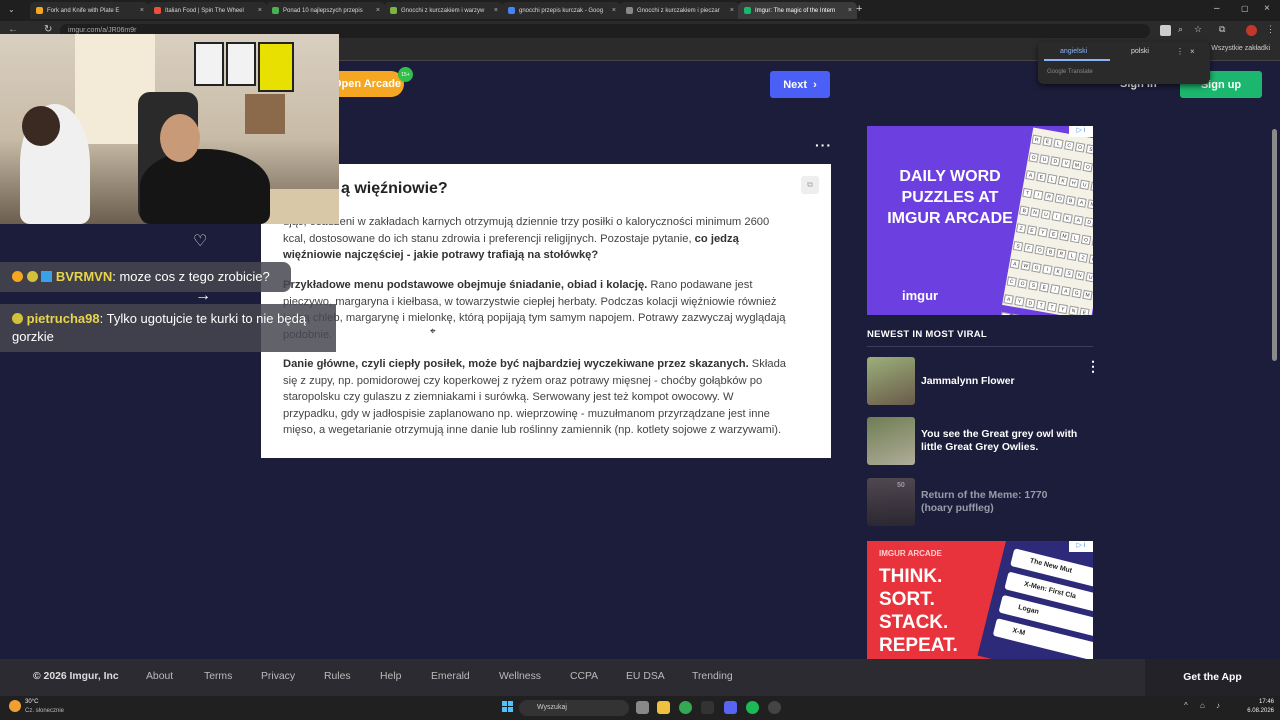 This screenshot has height=720, width=1280. Describe the element at coordinates (1022, 283) in the screenshot. I see `puzzle-cell: O` at that location.